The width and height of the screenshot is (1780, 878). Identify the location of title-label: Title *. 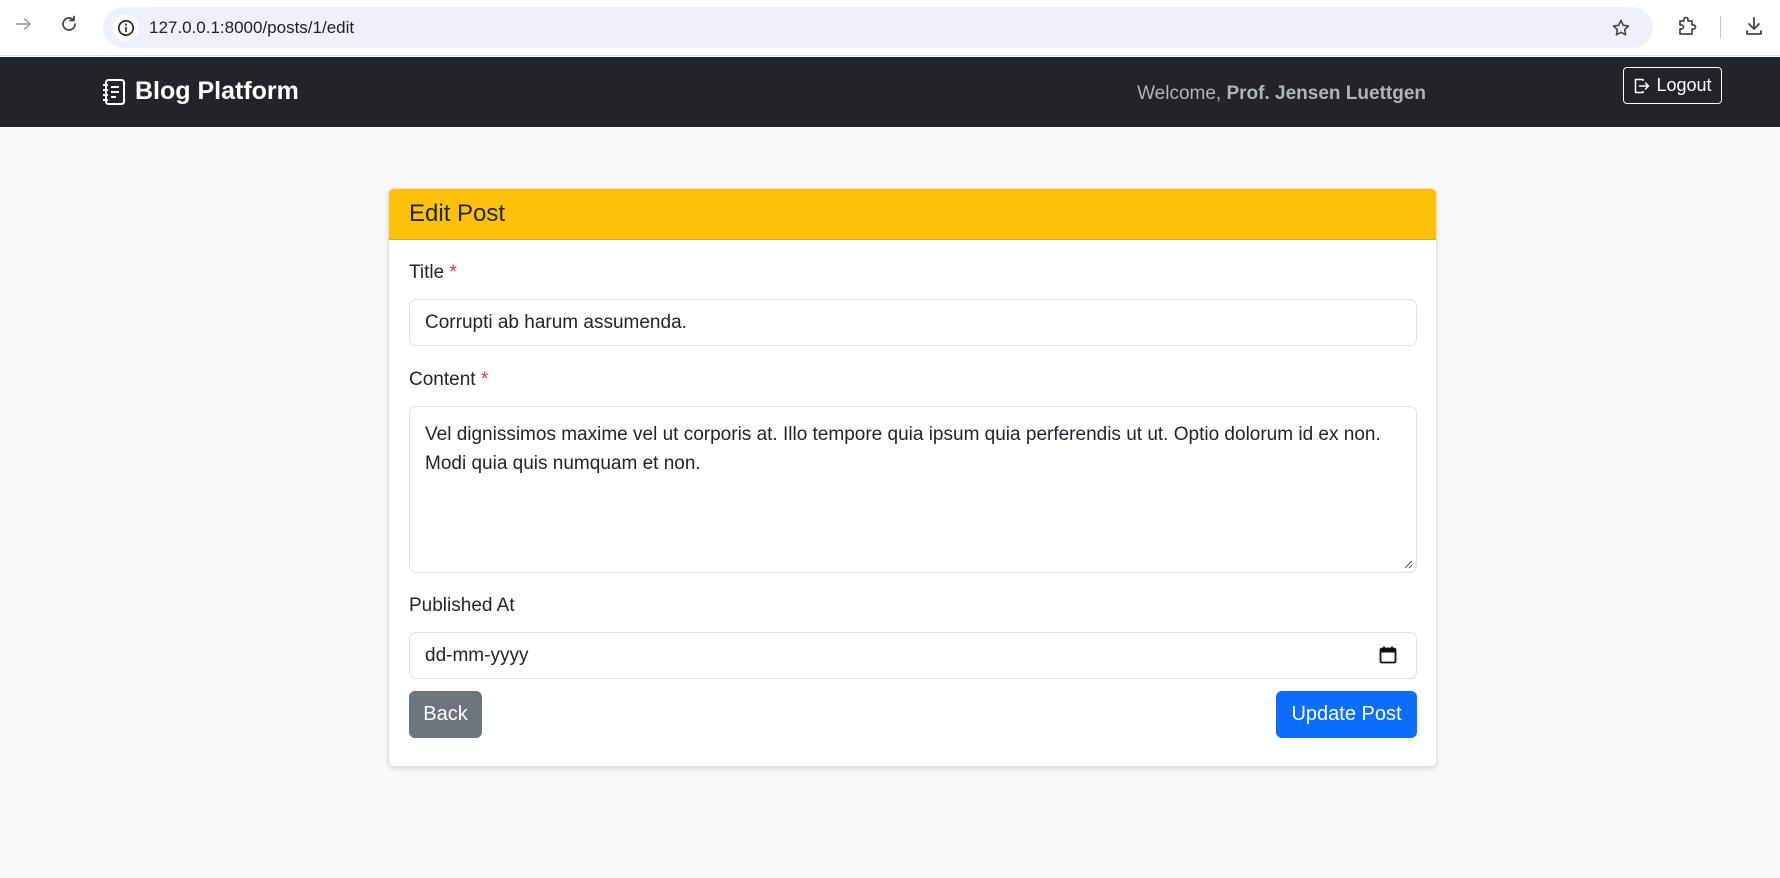
(433, 273).